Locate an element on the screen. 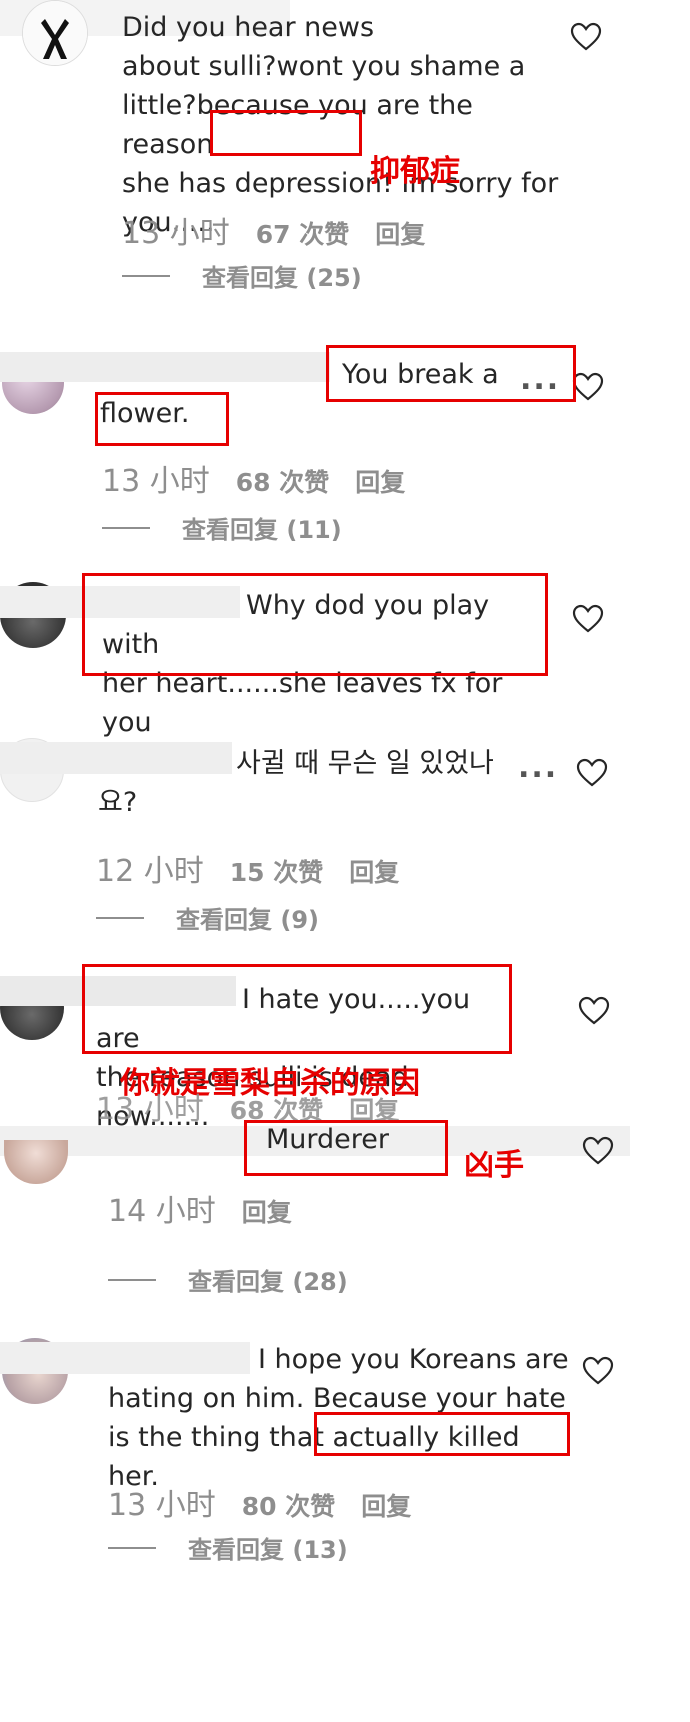 The height and width of the screenshot is (1722, 690). view-replies: 查看回复 (28) is located at coordinates (228, 1279).